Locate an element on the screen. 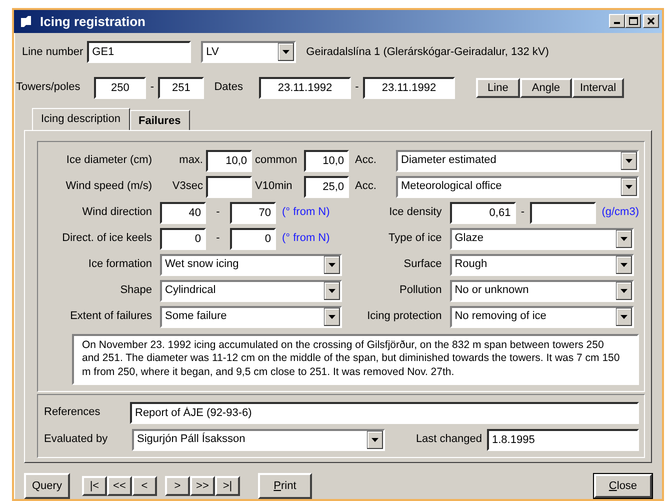 The width and height of the screenshot is (672, 501). minimize-button is located at coordinates (617, 21).